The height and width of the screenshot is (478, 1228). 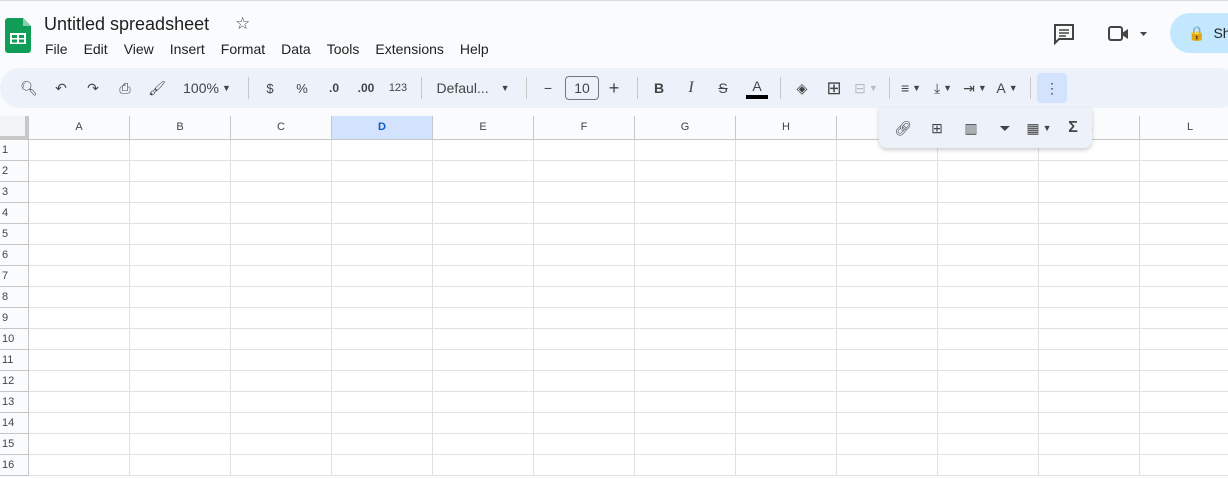 I want to click on cell-B5, so click(x=180, y=234).